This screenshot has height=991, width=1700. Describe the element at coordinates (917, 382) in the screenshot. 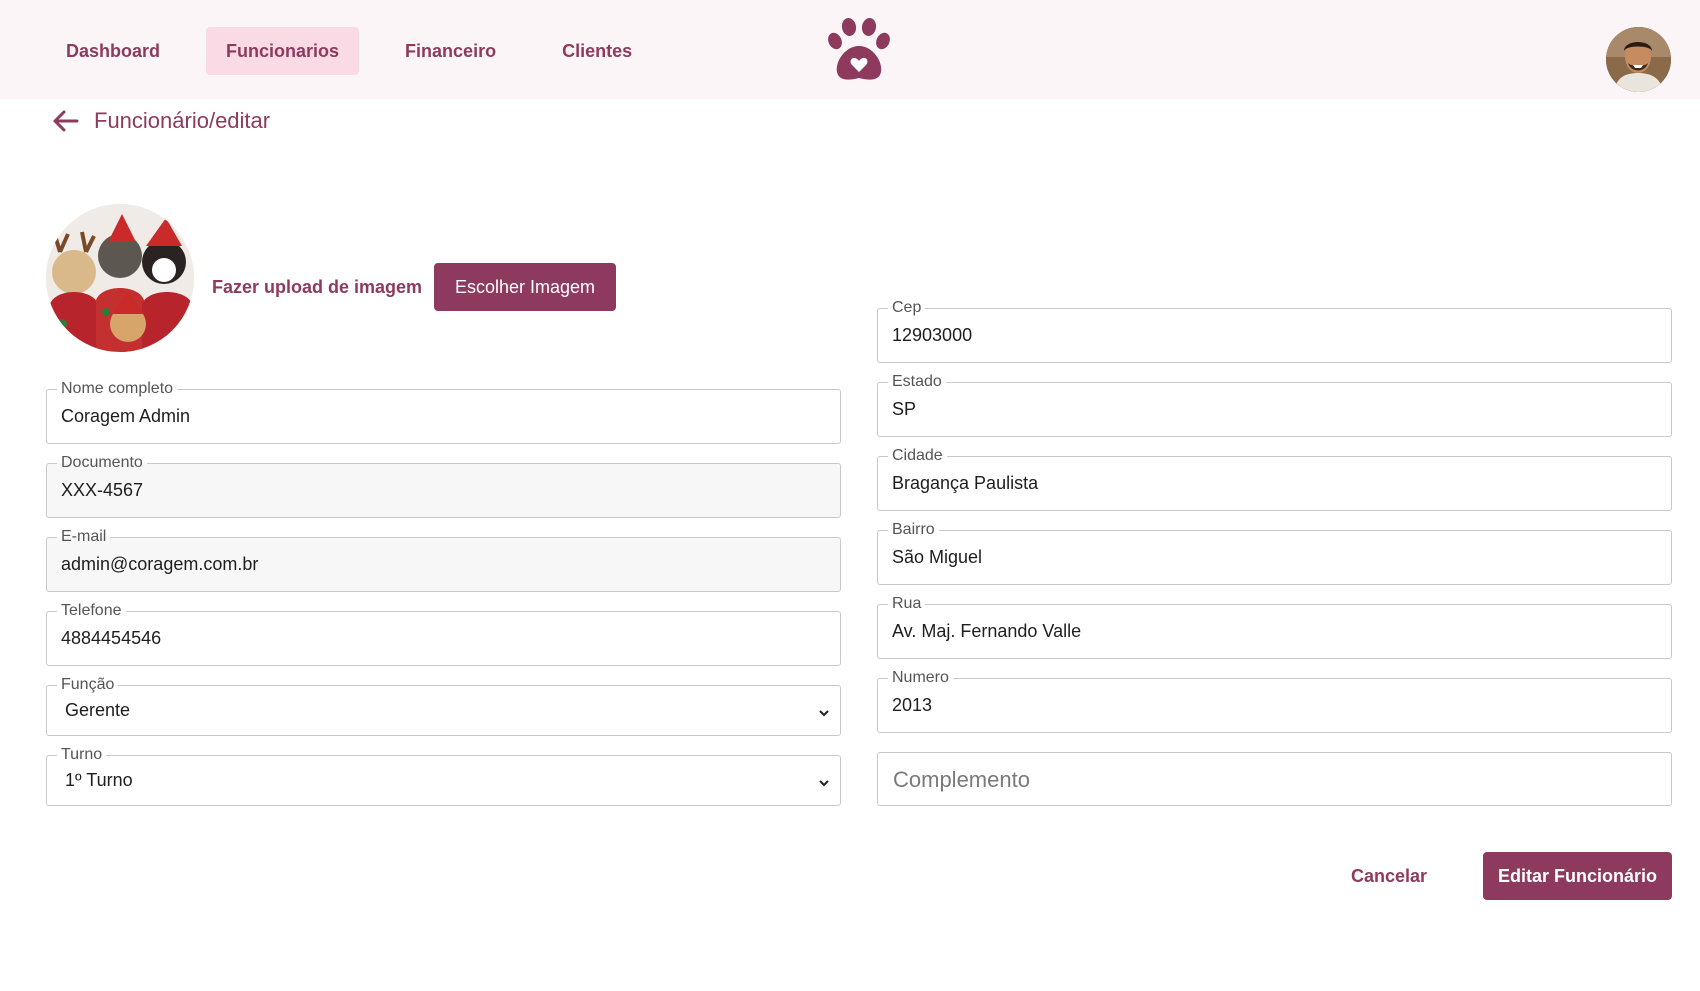

I see `field-label: Estado` at that location.